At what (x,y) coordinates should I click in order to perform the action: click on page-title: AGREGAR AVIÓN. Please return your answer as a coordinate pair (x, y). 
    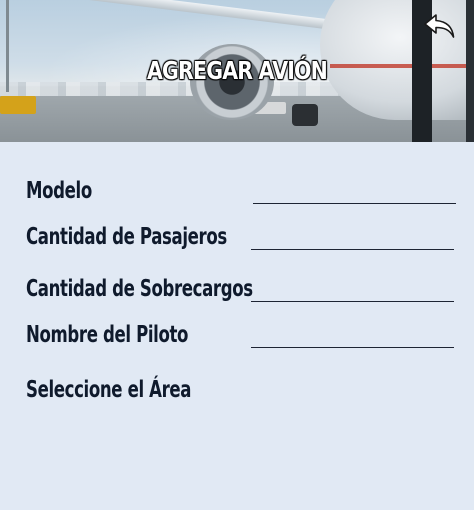
    Looking at the image, I should click on (237, 70).